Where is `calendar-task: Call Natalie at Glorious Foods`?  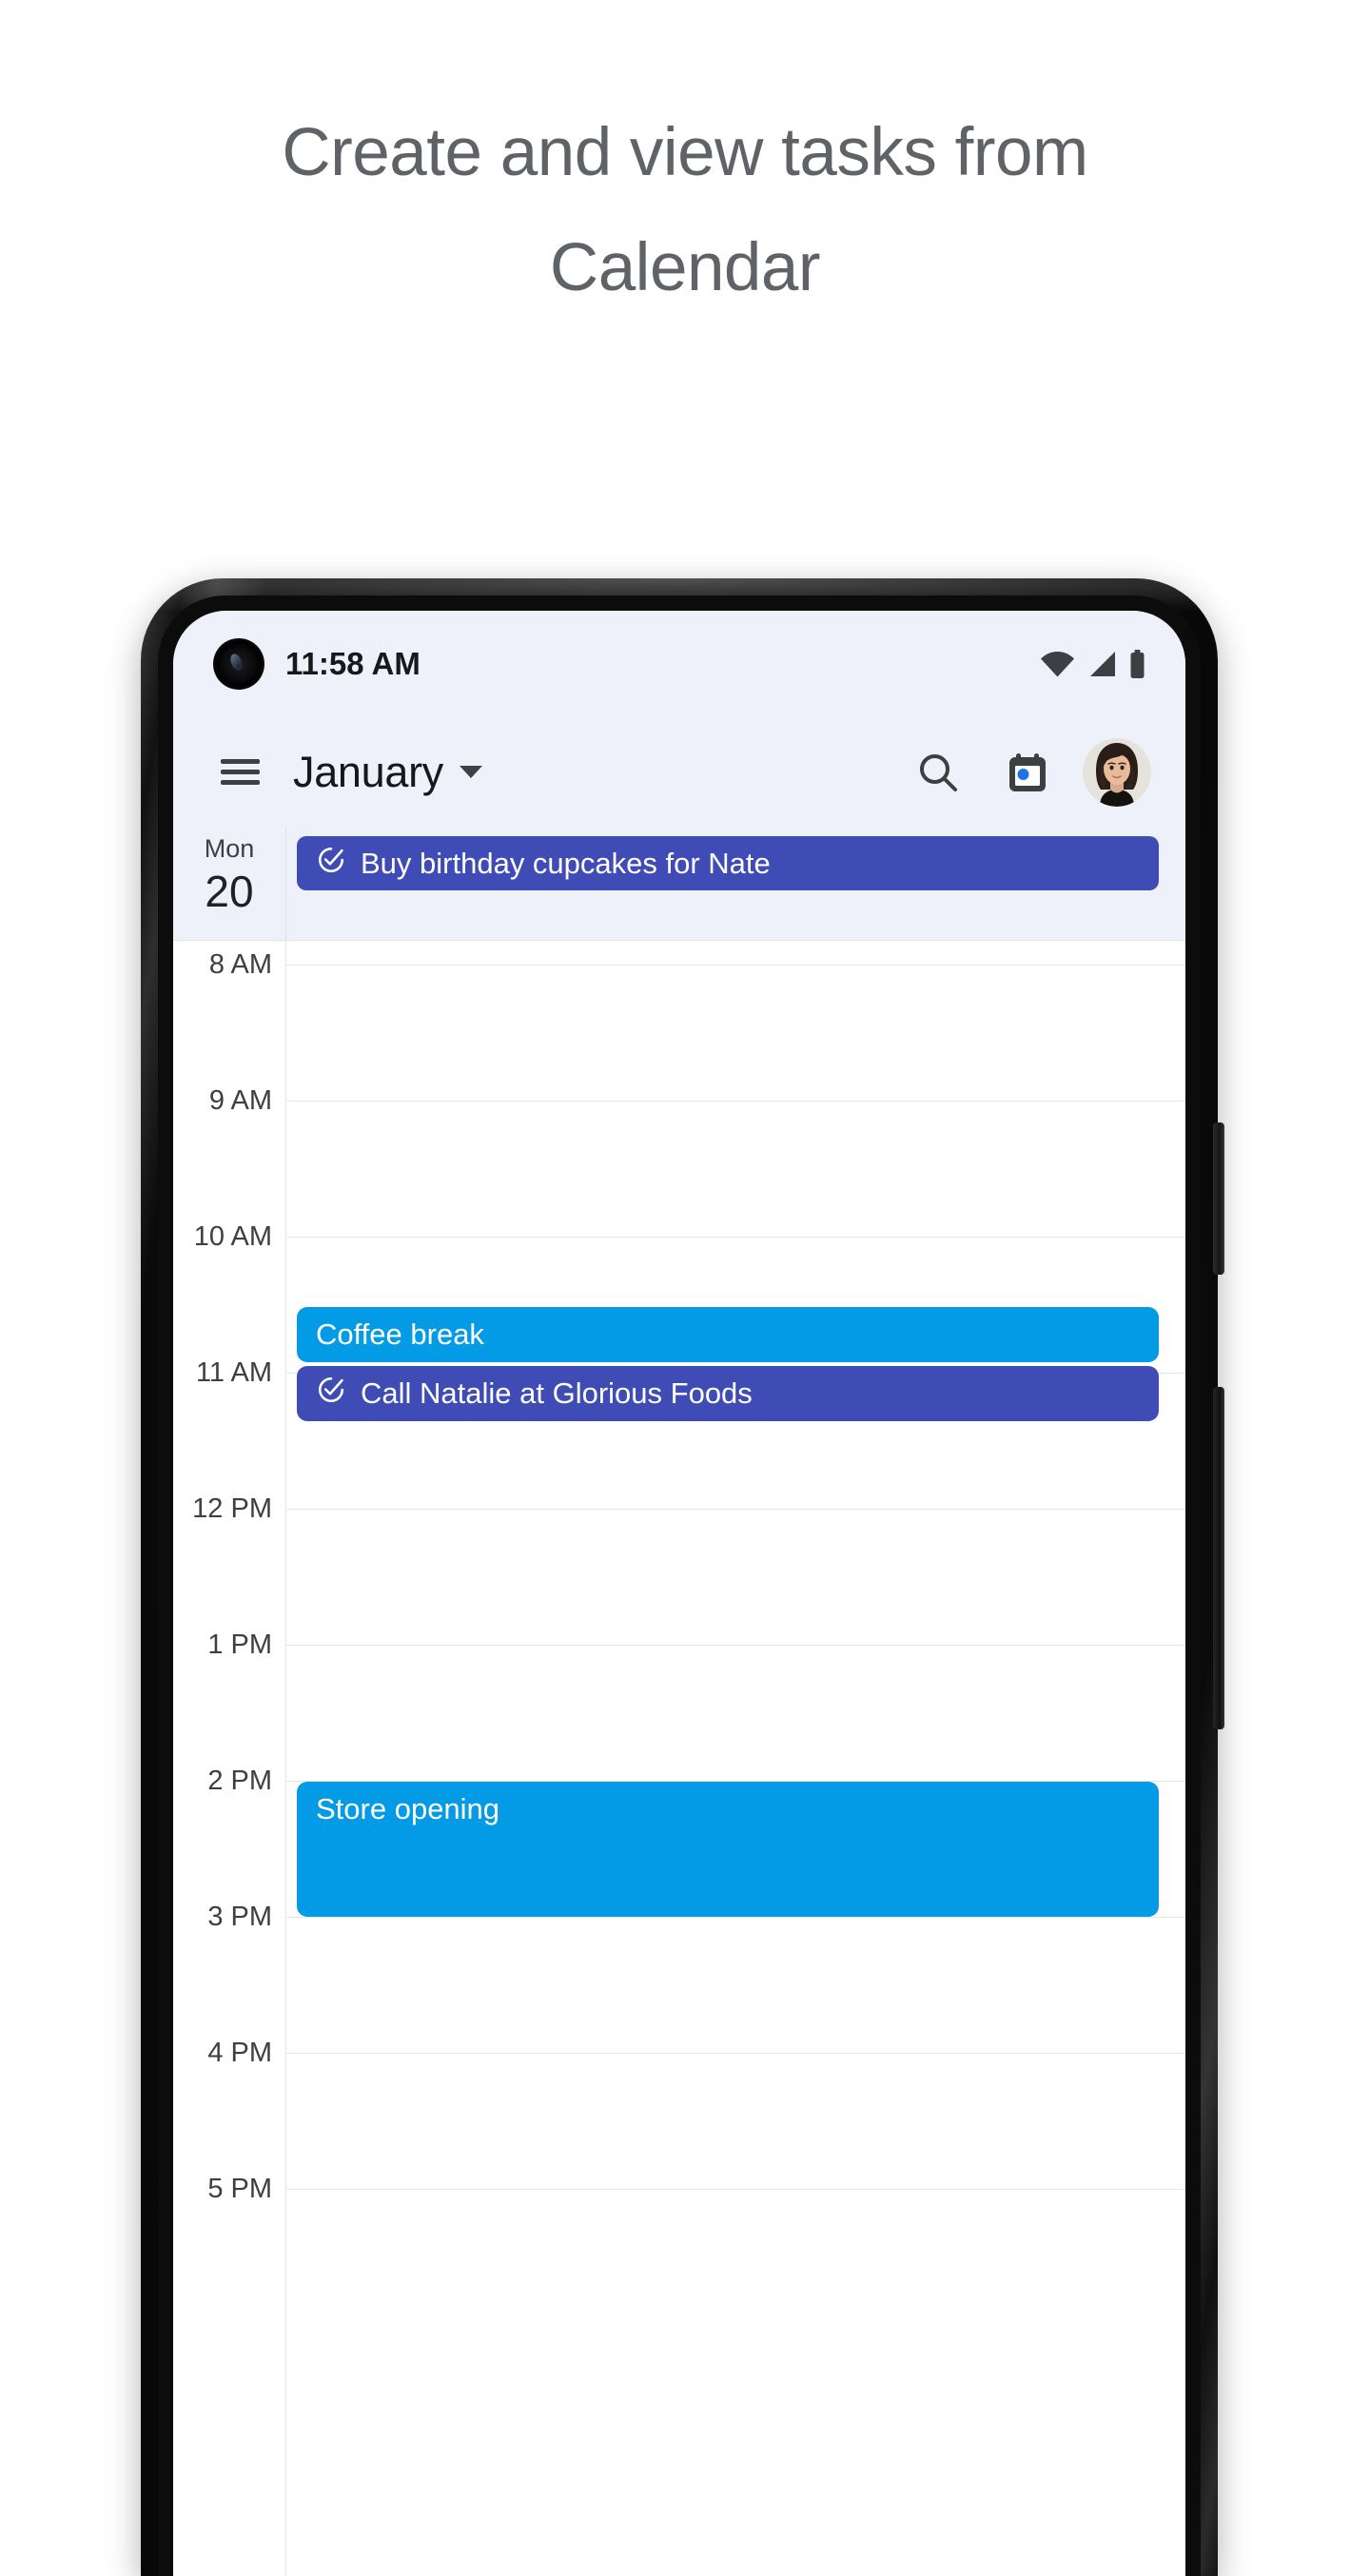
calendar-task: Call Natalie at Glorious Foods is located at coordinates (728, 1393).